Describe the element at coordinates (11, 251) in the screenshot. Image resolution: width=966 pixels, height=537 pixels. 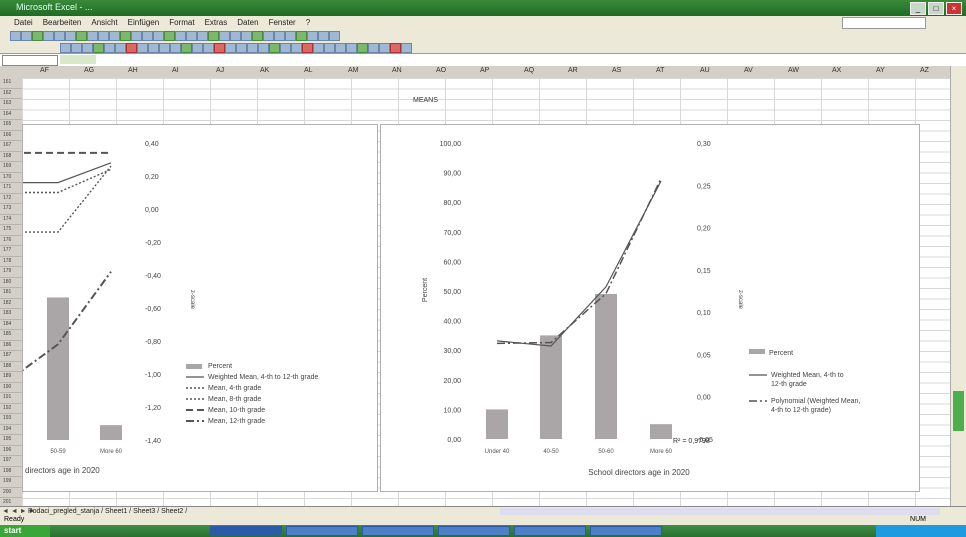
I see `row-header: 177` at that location.